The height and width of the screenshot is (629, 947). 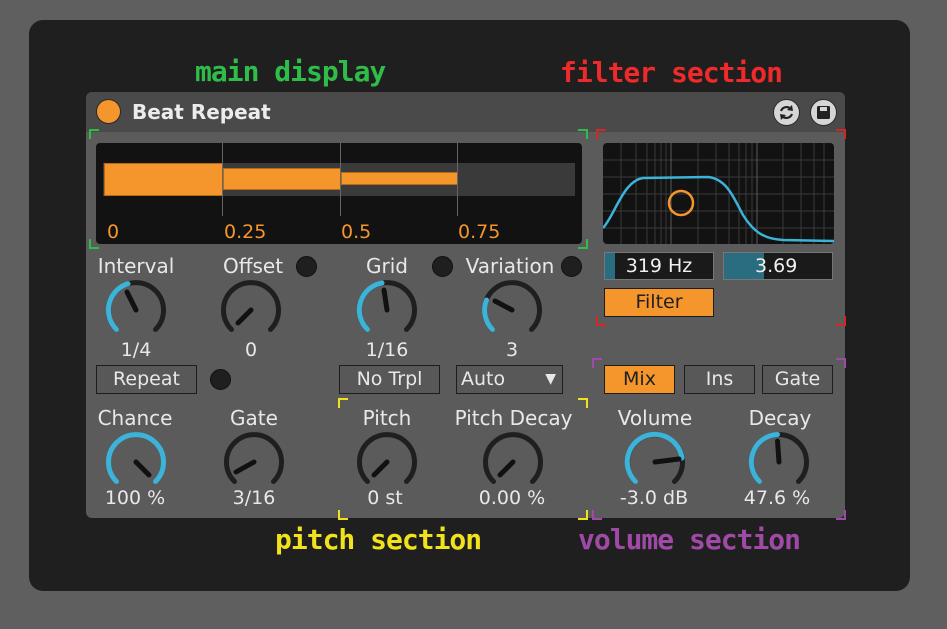 What do you see at coordinates (387, 350) in the screenshot?
I see `grid-value: 1/16` at bounding box center [387, 350].